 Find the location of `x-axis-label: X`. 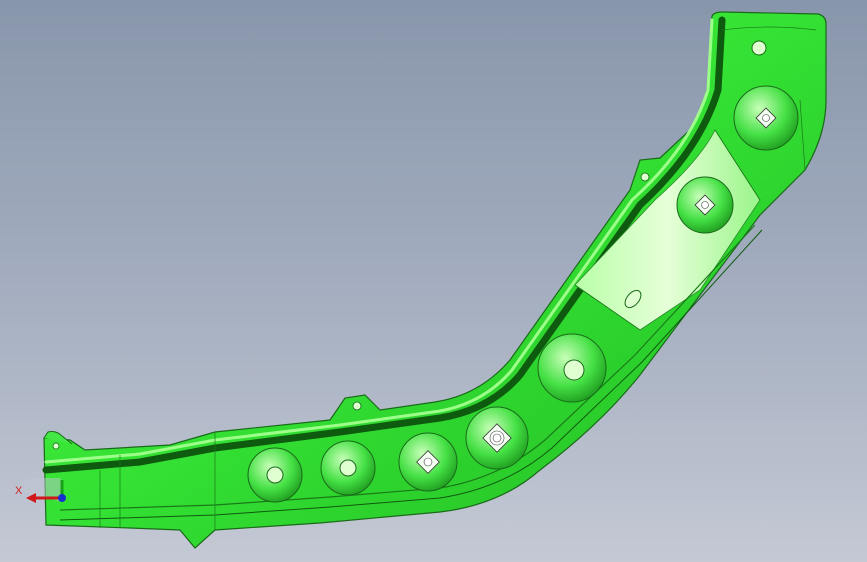

x-axis-label: X is located at coordinates (19, 491).